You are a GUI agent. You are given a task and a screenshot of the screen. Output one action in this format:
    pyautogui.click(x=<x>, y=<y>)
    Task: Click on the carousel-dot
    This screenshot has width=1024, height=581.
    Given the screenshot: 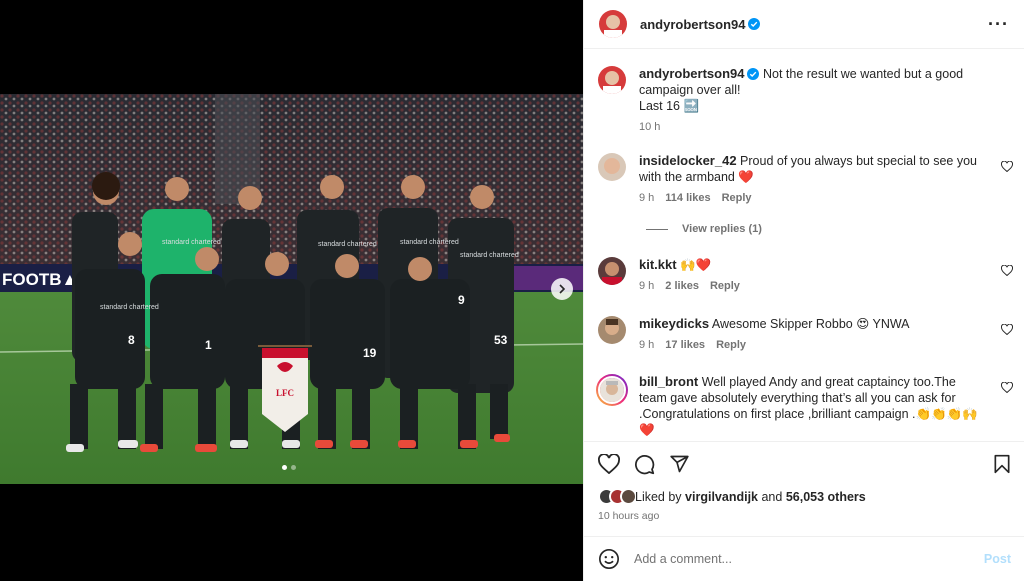 What is the action you would take?
    pyautogui.click(x=293, y=467)
    